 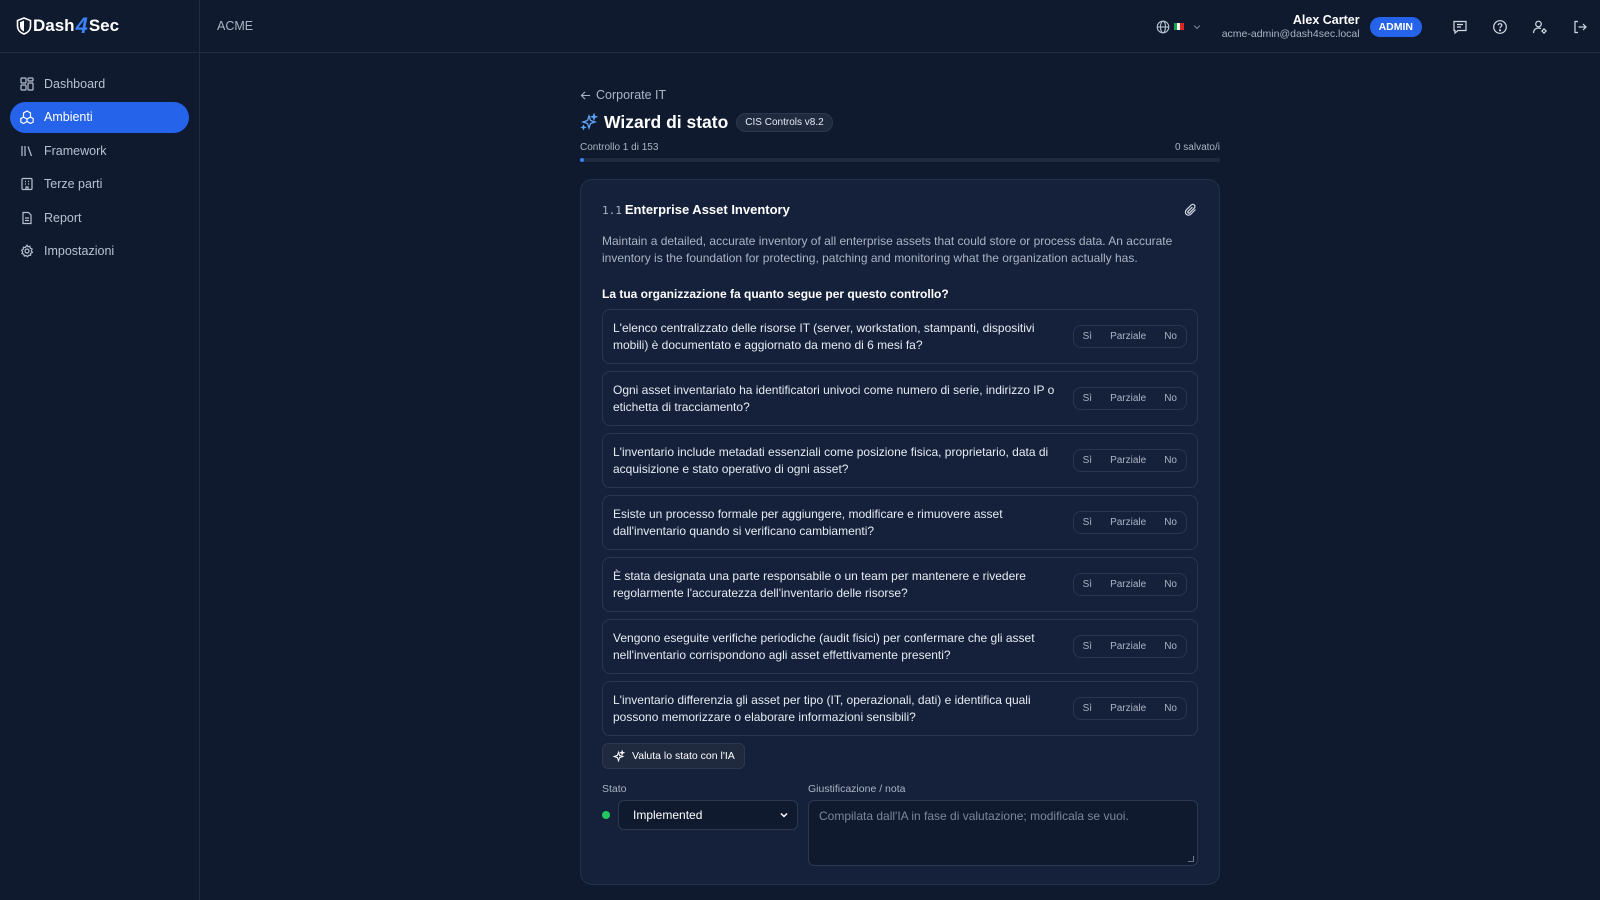 What do you see at coordinates (1326, 20) in the screenshot?
I see `user-name: Alex Carter` at bounding box center [1326, 20].